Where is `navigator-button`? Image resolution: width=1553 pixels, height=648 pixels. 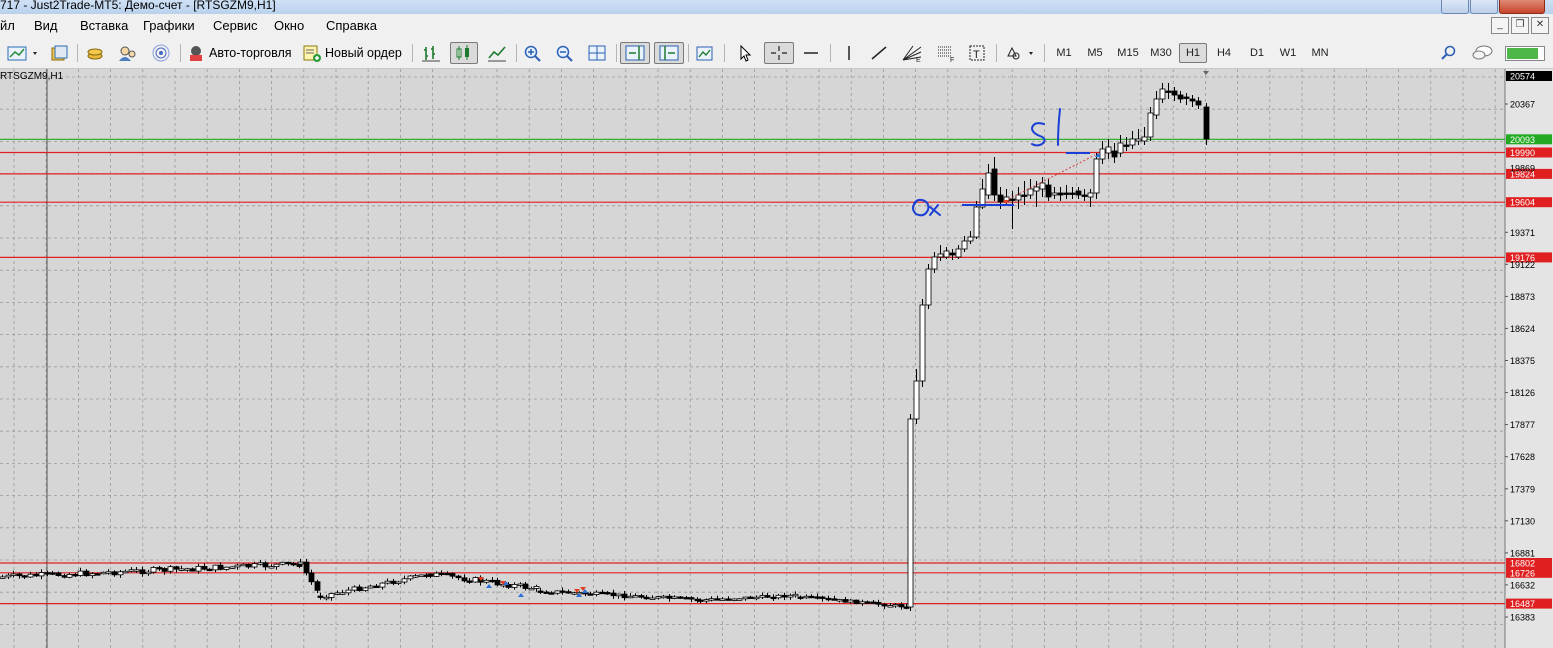
navigator-button is located at coordinates (128, 53).